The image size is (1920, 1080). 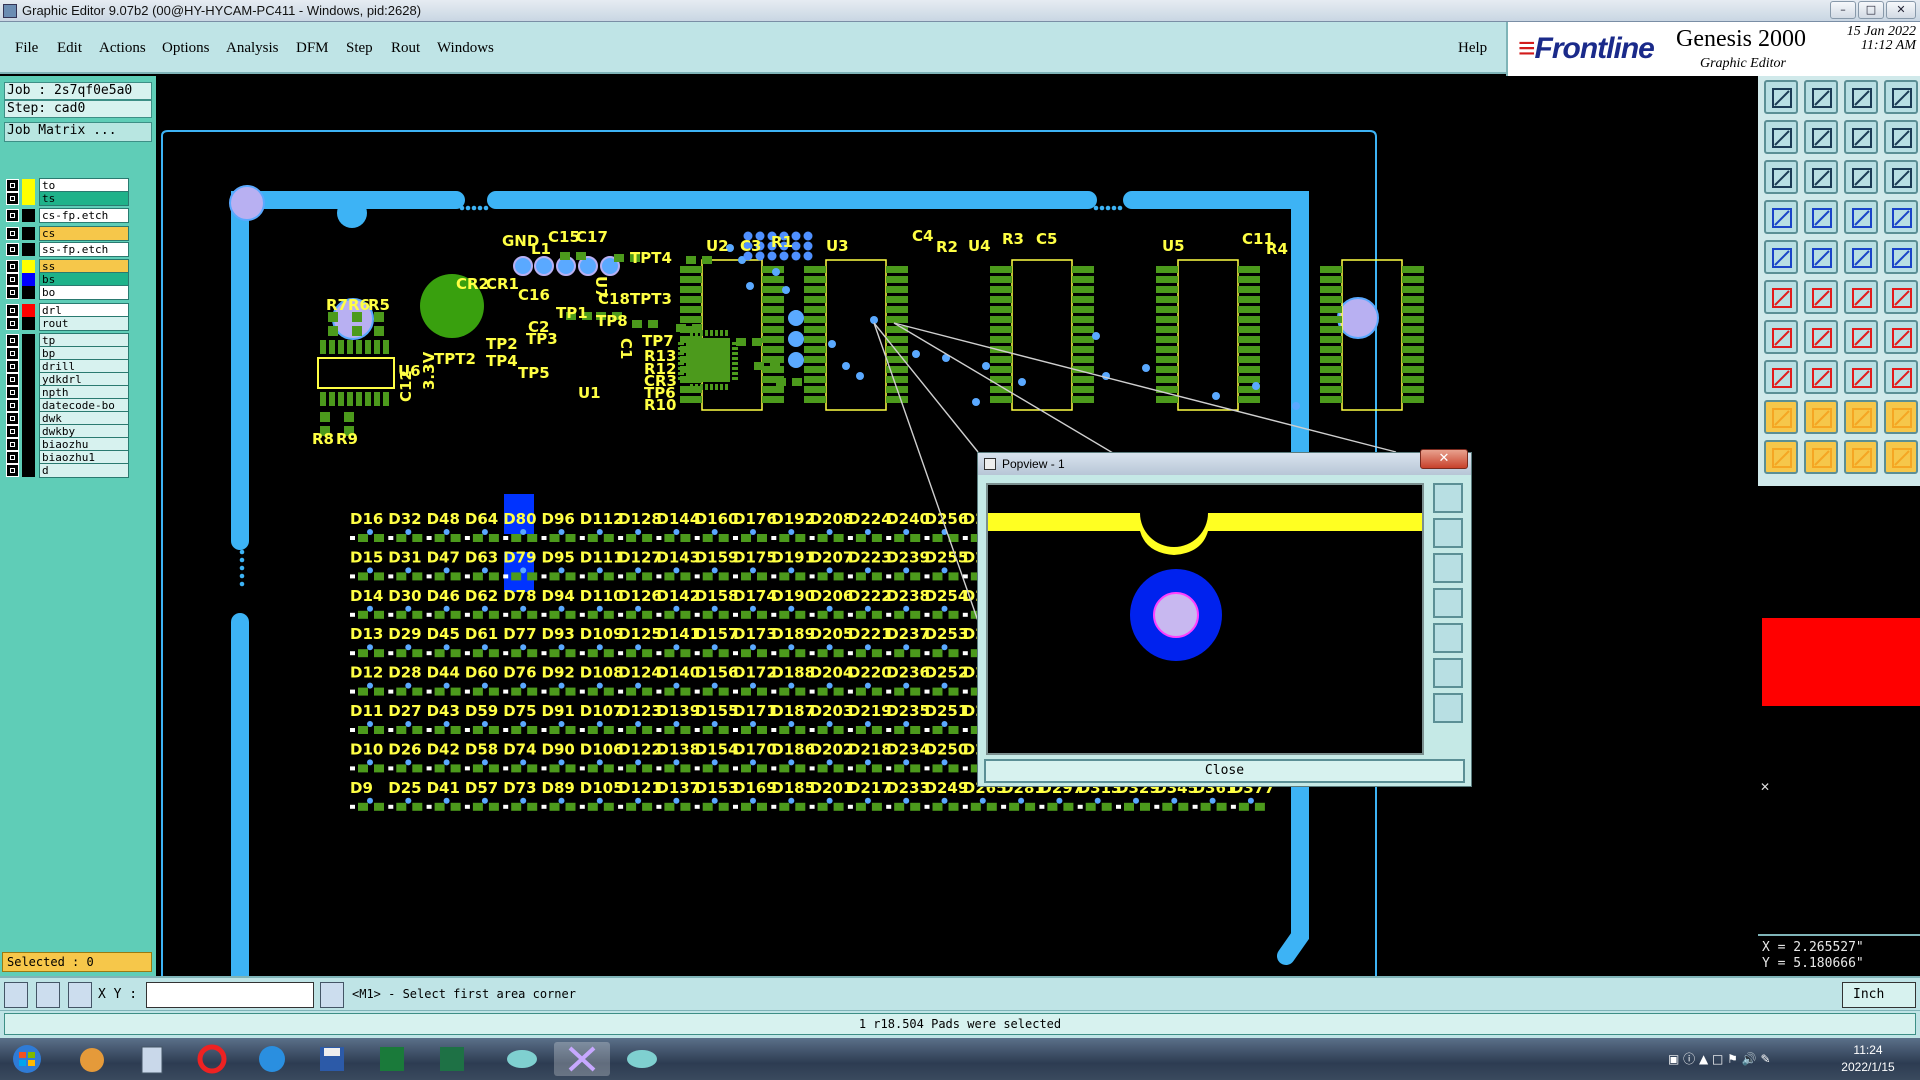 What do you see at coordinates (1781, 137) in the screenshot?
I see `undo-icon` at bounding box center [1781, 137].